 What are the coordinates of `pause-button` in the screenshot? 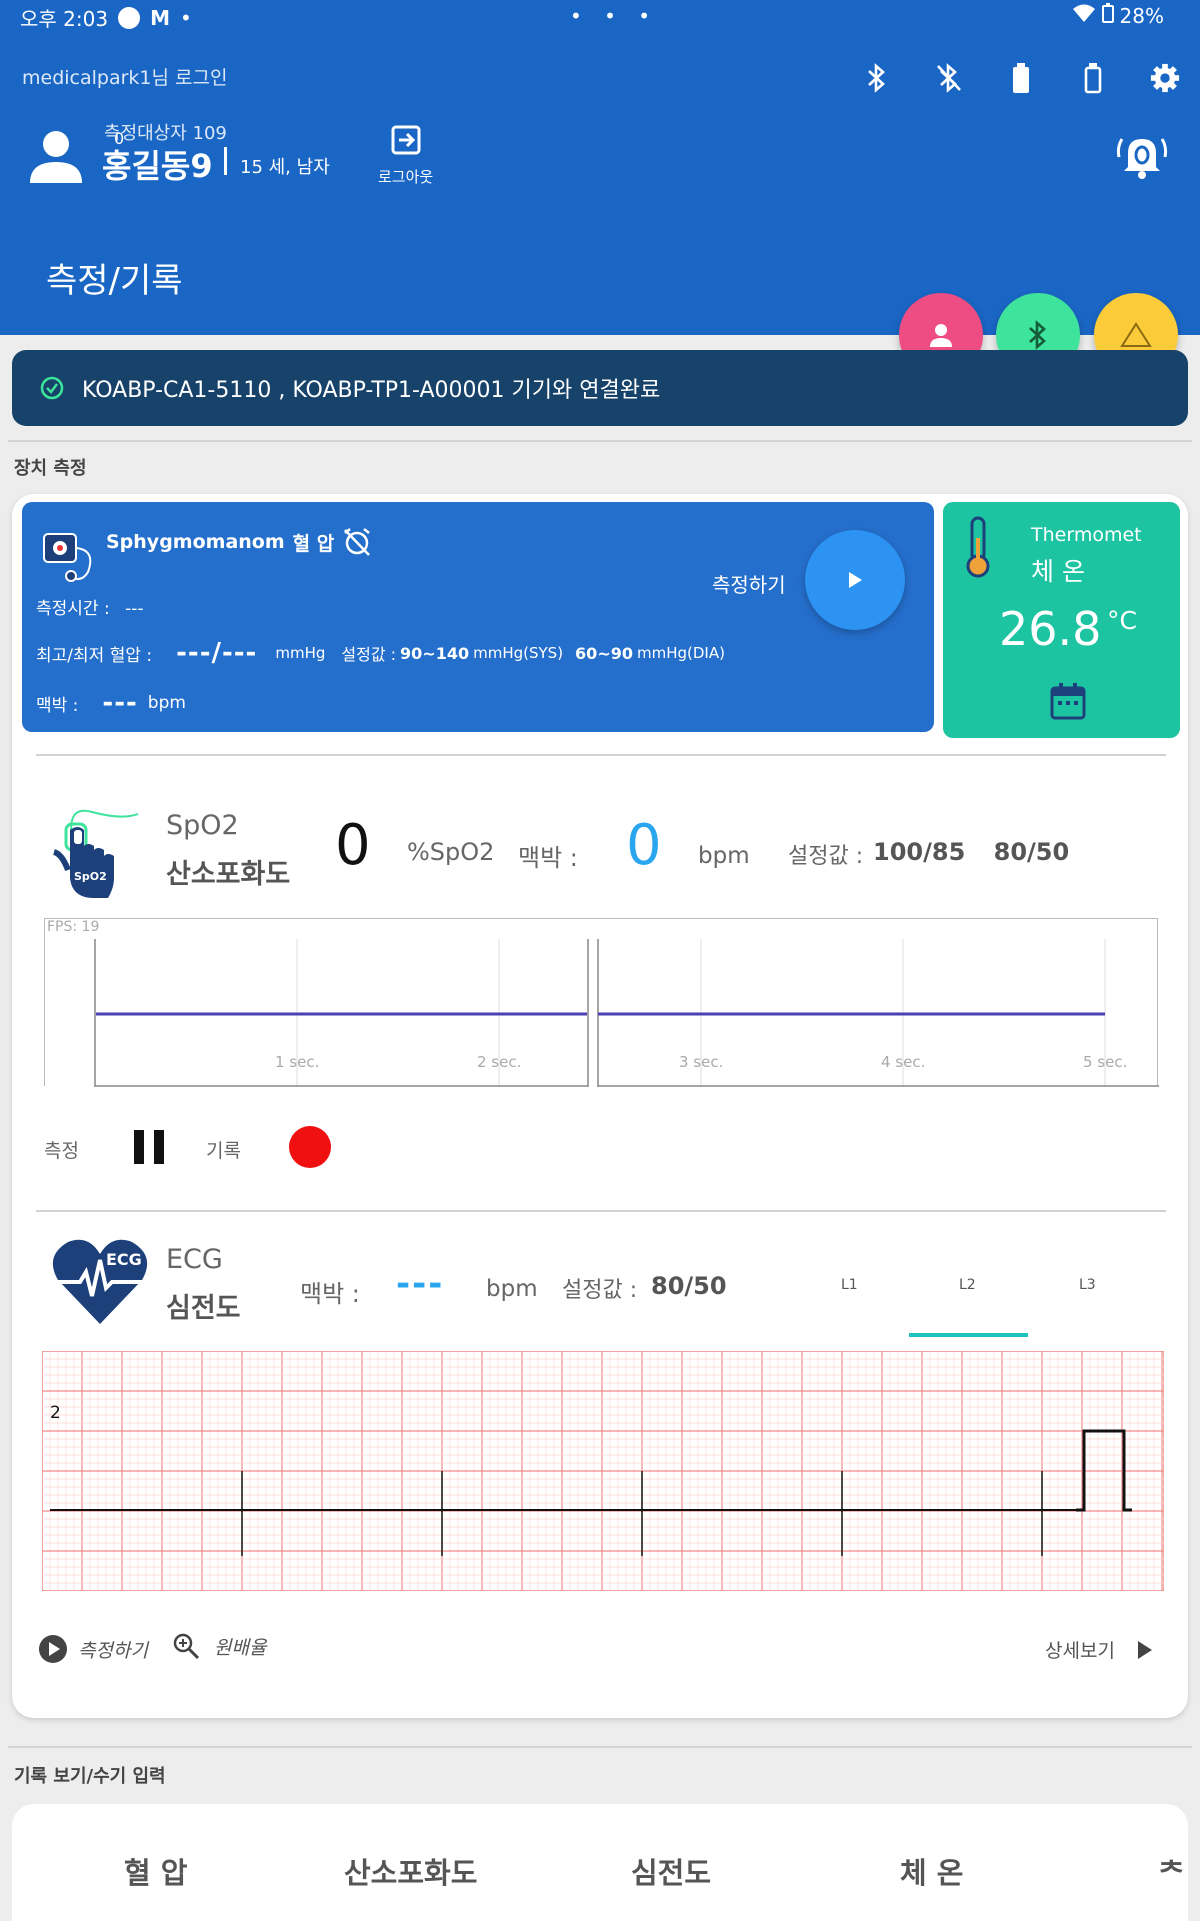 It's located at (149, 1149).